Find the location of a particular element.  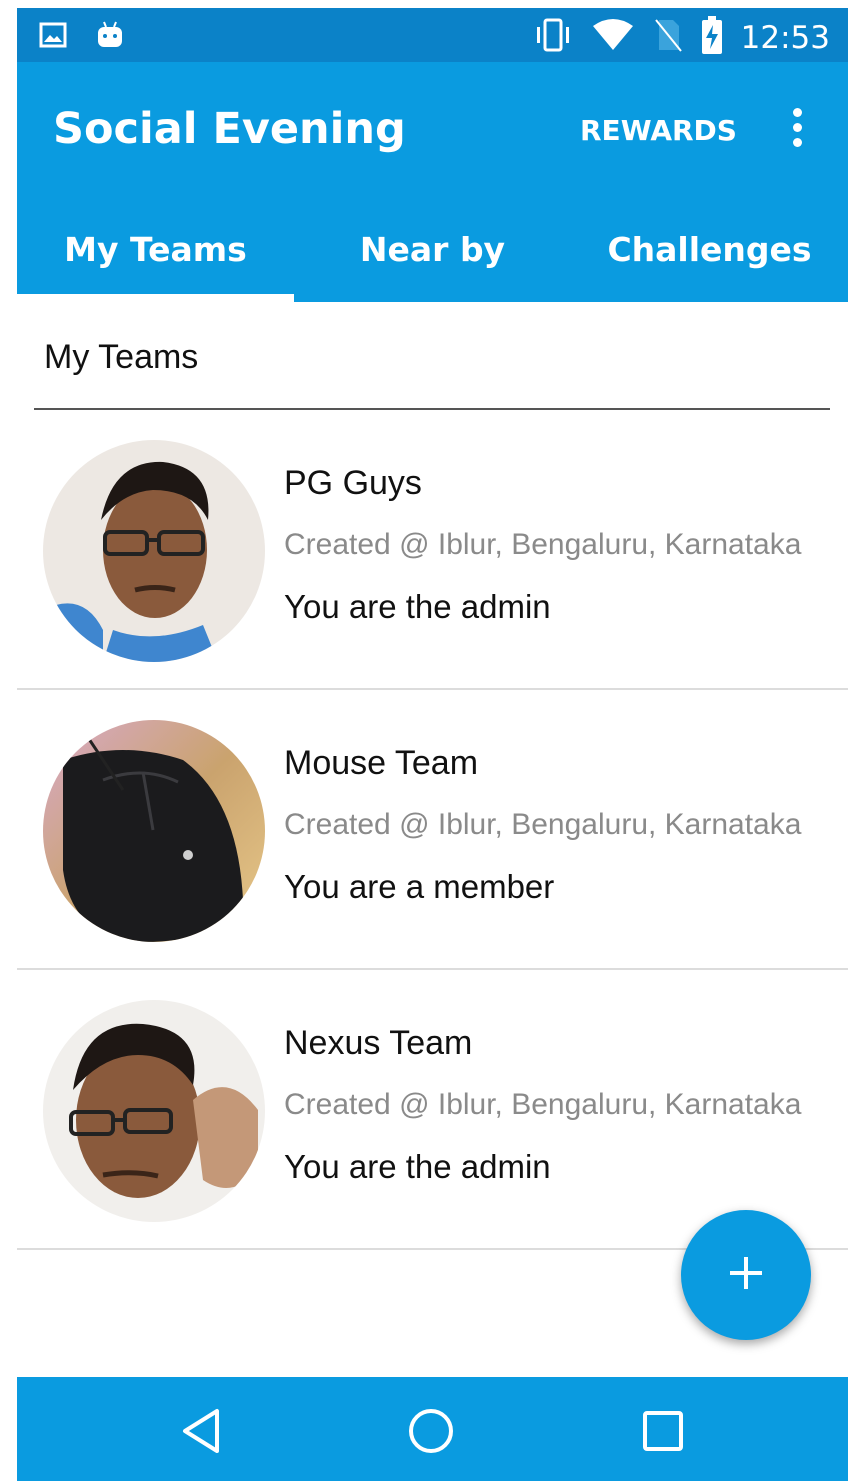

section-title: My Teams is located at coordinates (121, 357).